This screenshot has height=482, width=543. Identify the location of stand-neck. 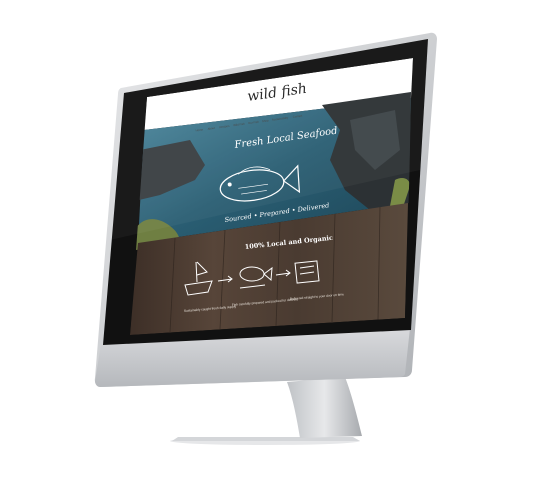
(324, 407).